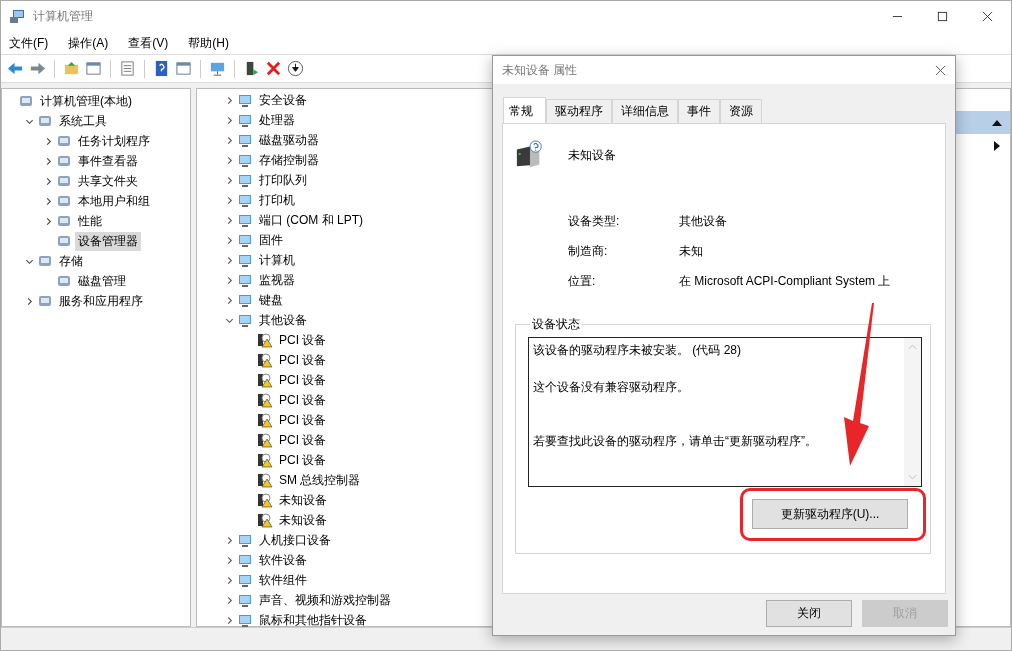 The image size is (1012, 651). I want to click on menu-item: 帮助(H), so click(208, 43).